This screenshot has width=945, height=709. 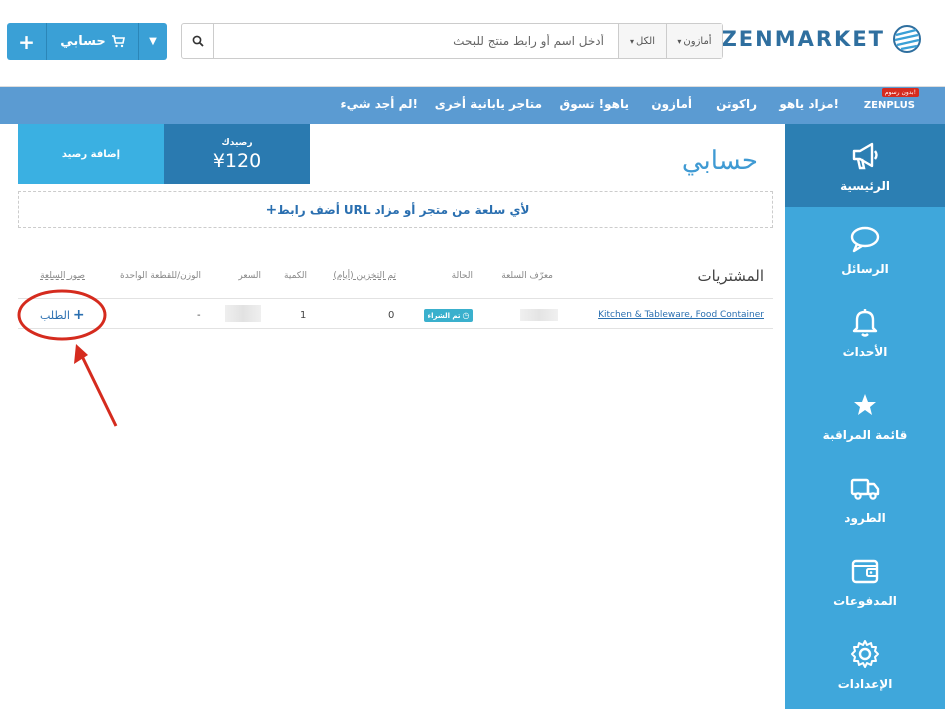 What do you see at coordinates (81, 354) in the screenshot?
I see `annotation-arrowhead` at bounding box center [81, 354].